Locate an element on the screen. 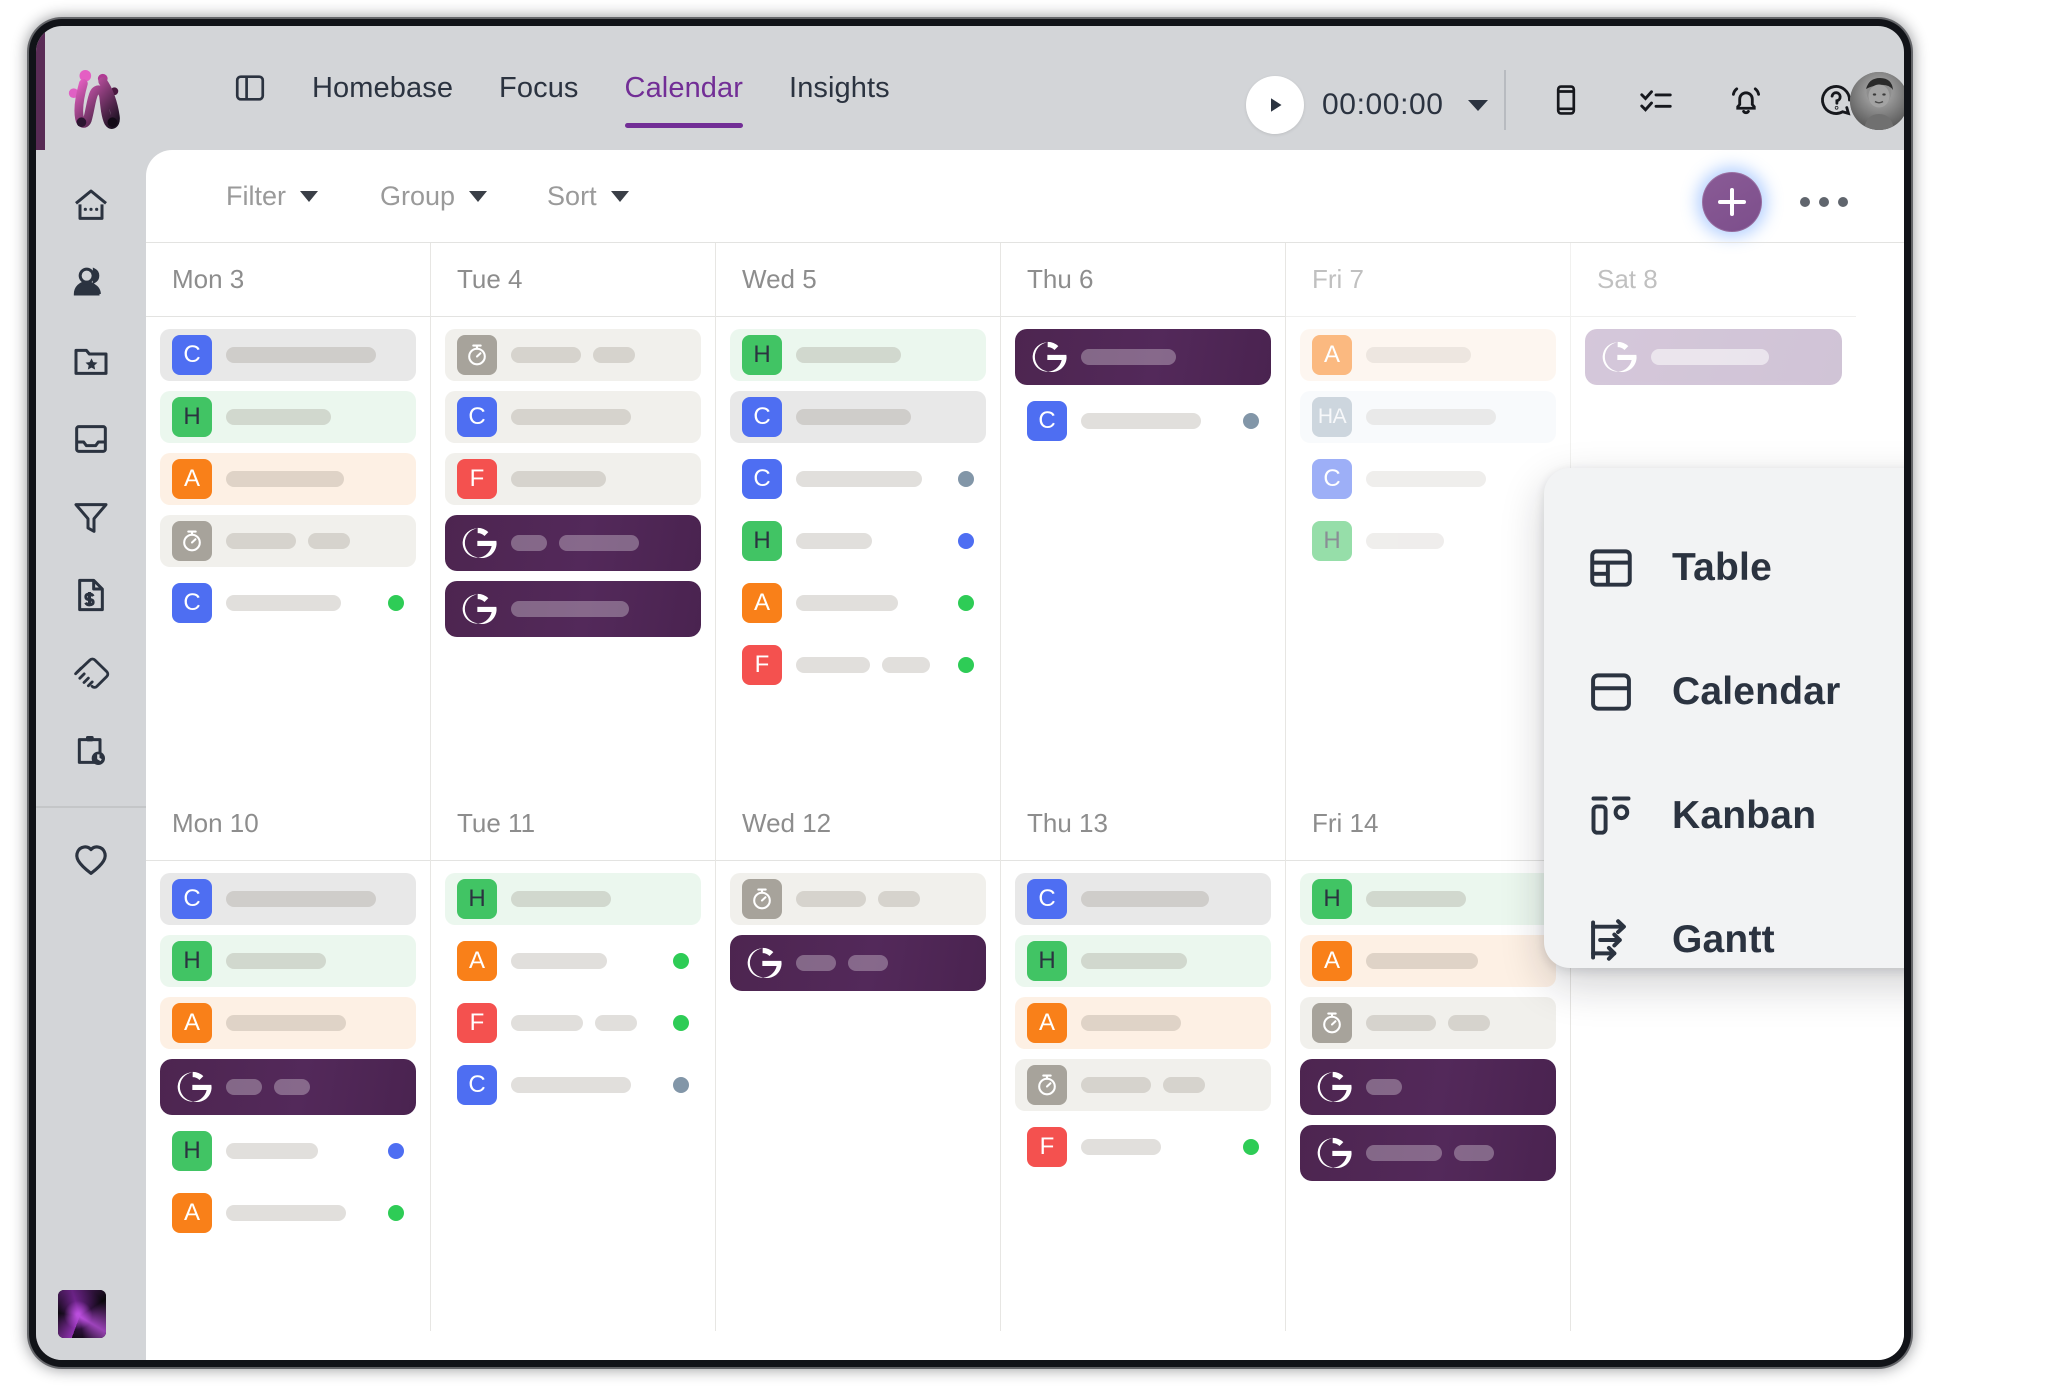  day-header: Fri 14 is located at coordinates (1428, 824).